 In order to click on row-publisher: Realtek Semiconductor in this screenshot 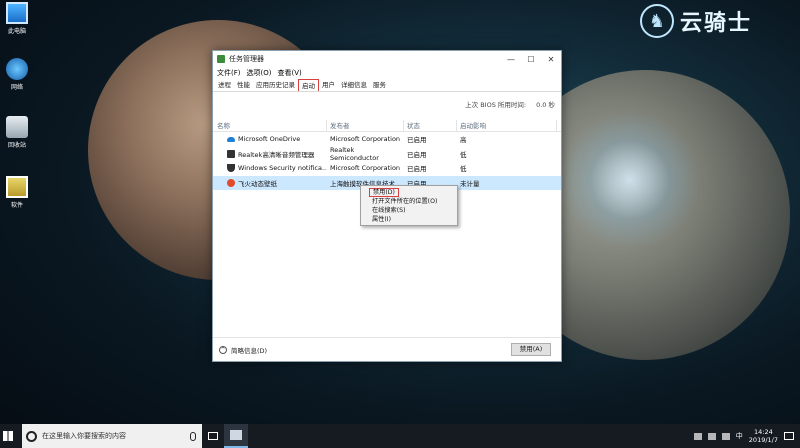, I will do `click(354, 153)`.